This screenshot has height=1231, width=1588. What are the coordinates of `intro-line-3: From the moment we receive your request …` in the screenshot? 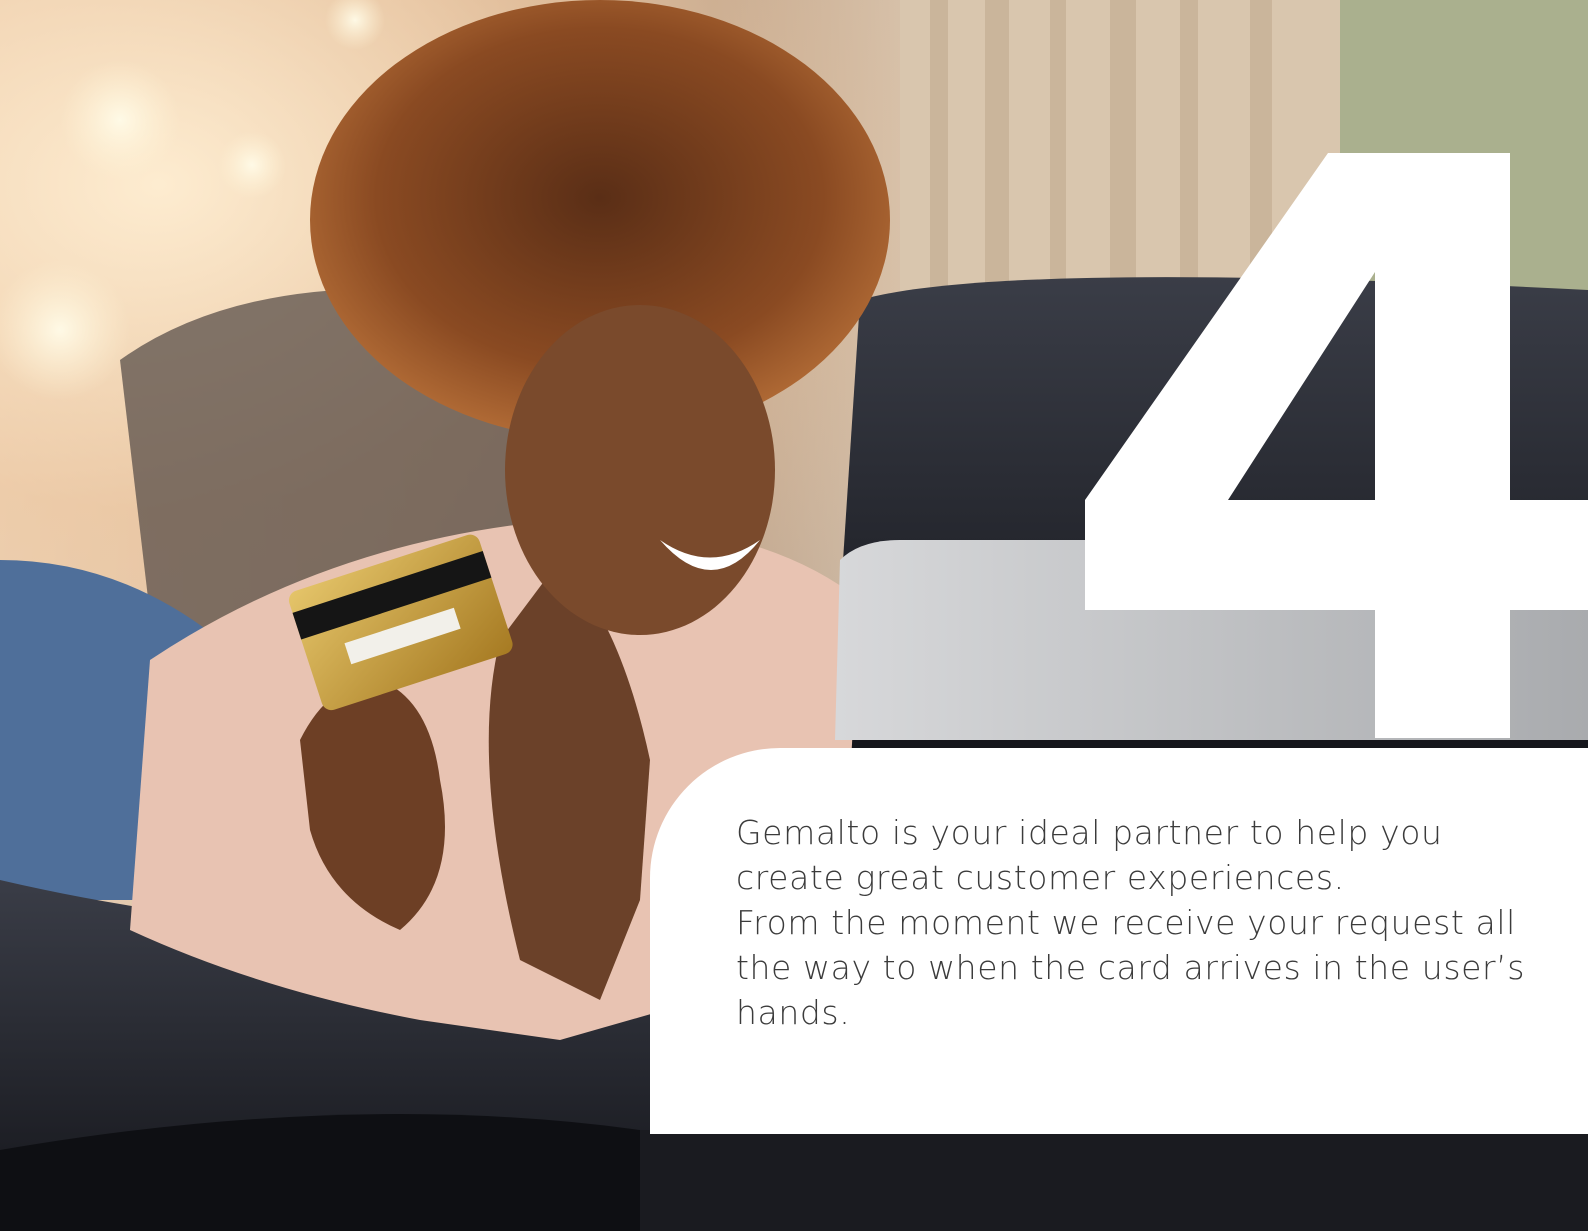 It's located at (1126, 922).